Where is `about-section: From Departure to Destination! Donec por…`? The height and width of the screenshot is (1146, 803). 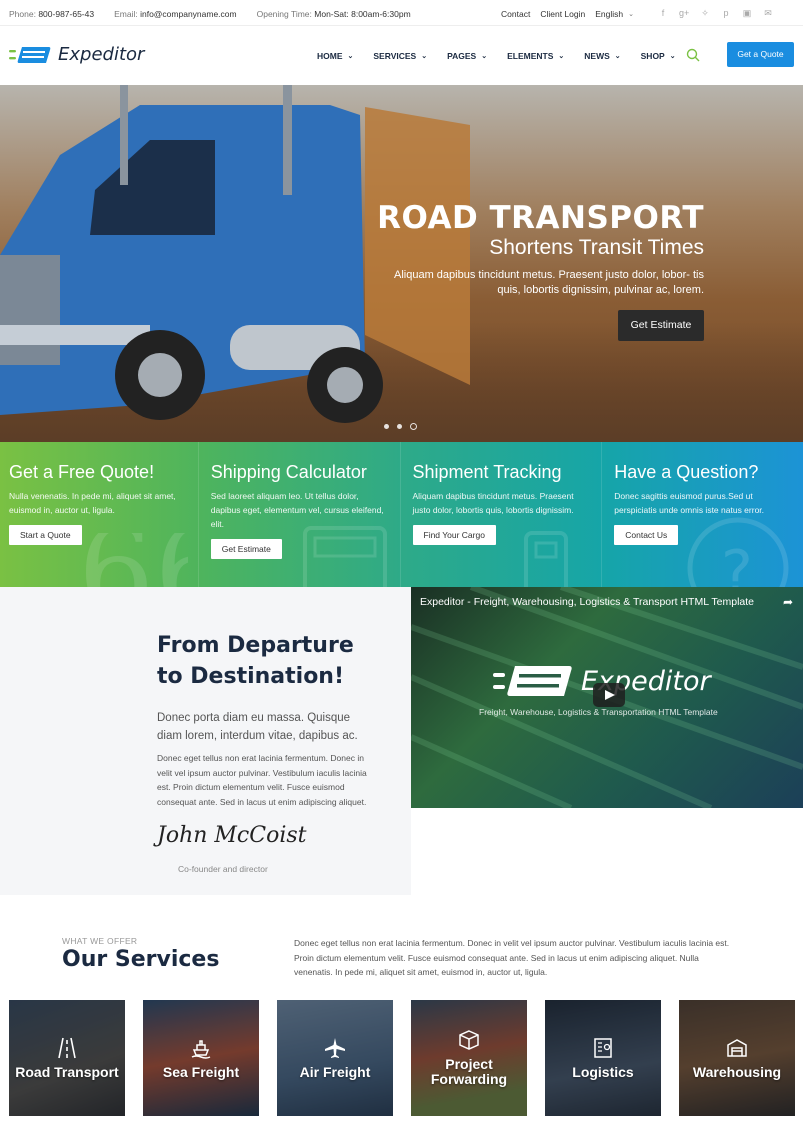 about-section: From Departure to Destination! Donec por… is located at coordinates (205, 741).